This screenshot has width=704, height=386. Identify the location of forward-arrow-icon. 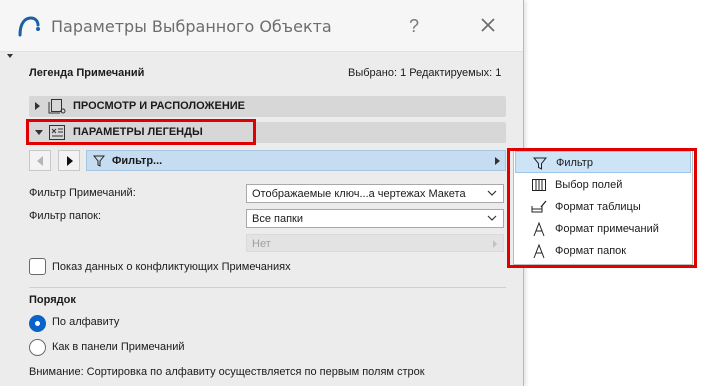
(70, 161).